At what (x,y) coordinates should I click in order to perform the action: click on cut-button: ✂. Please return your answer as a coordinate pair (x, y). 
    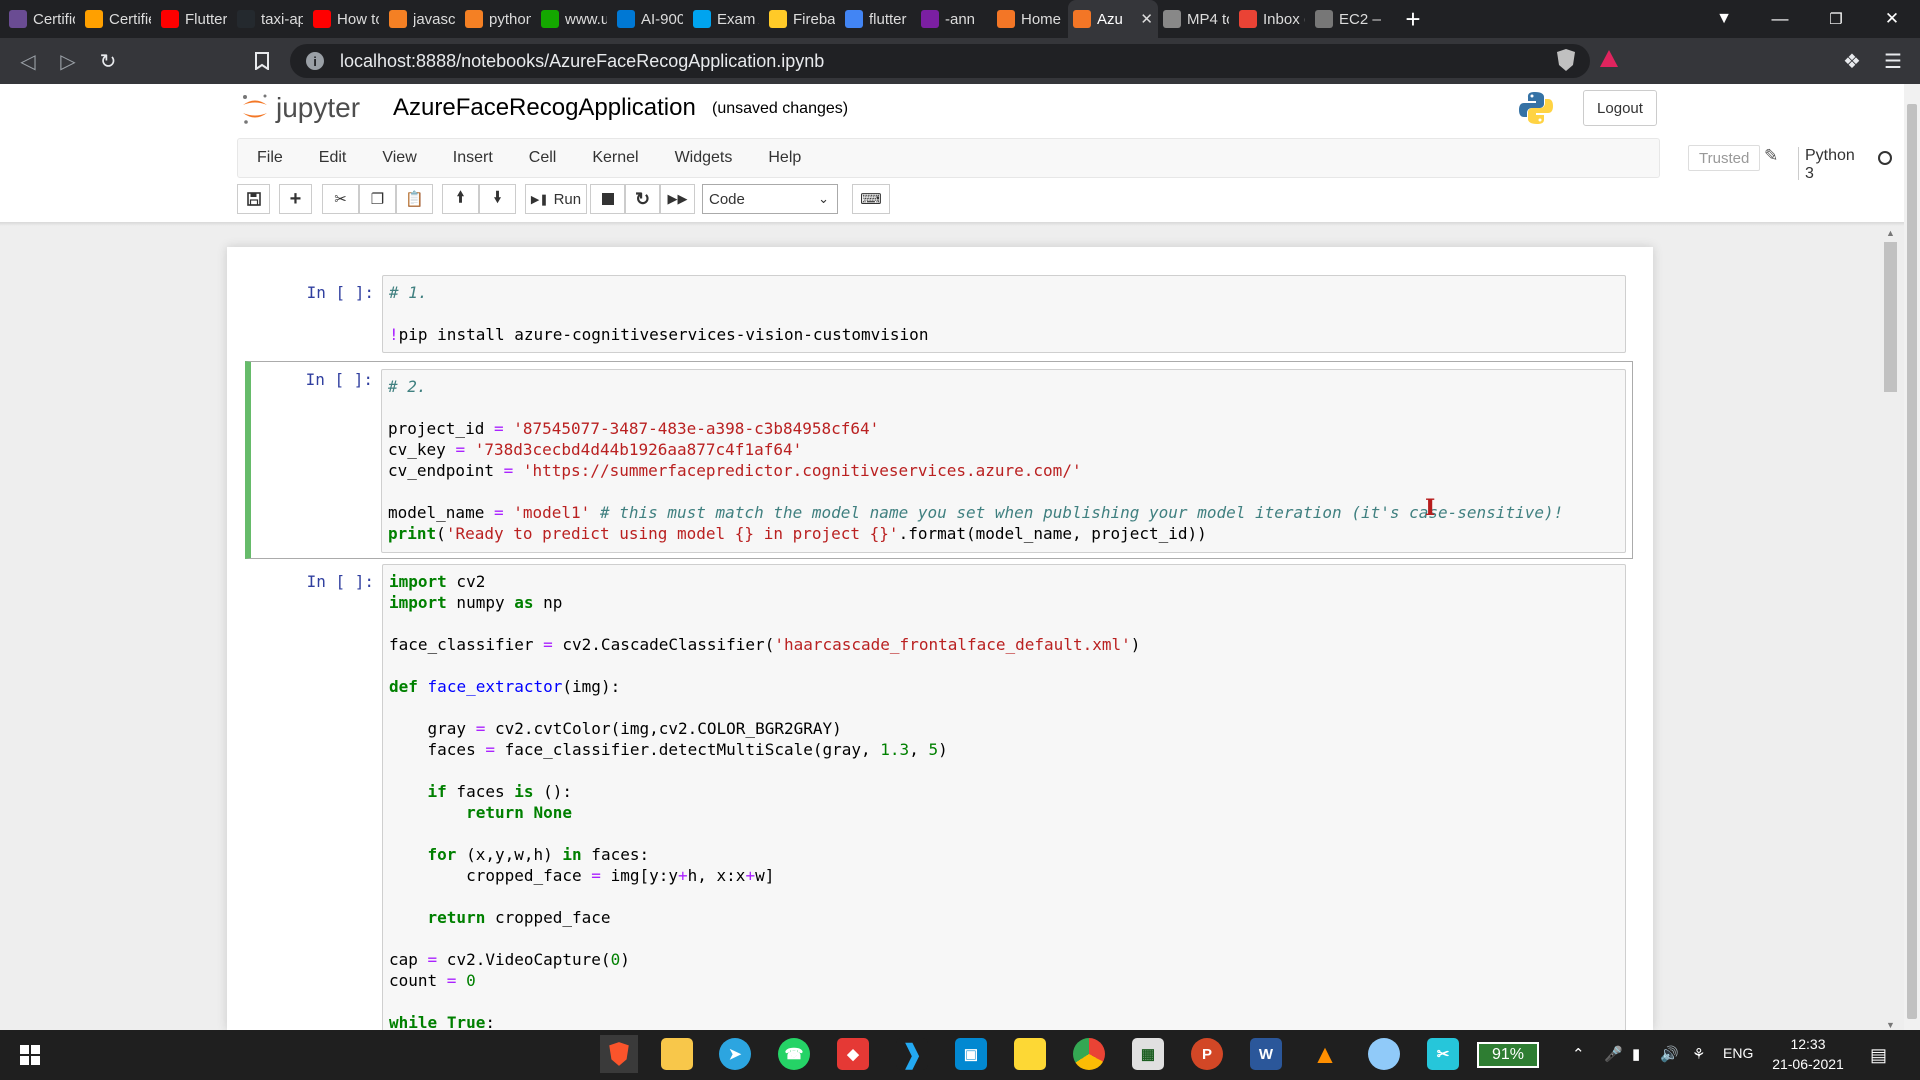
    Looking at the image, I should click on (340, 199).